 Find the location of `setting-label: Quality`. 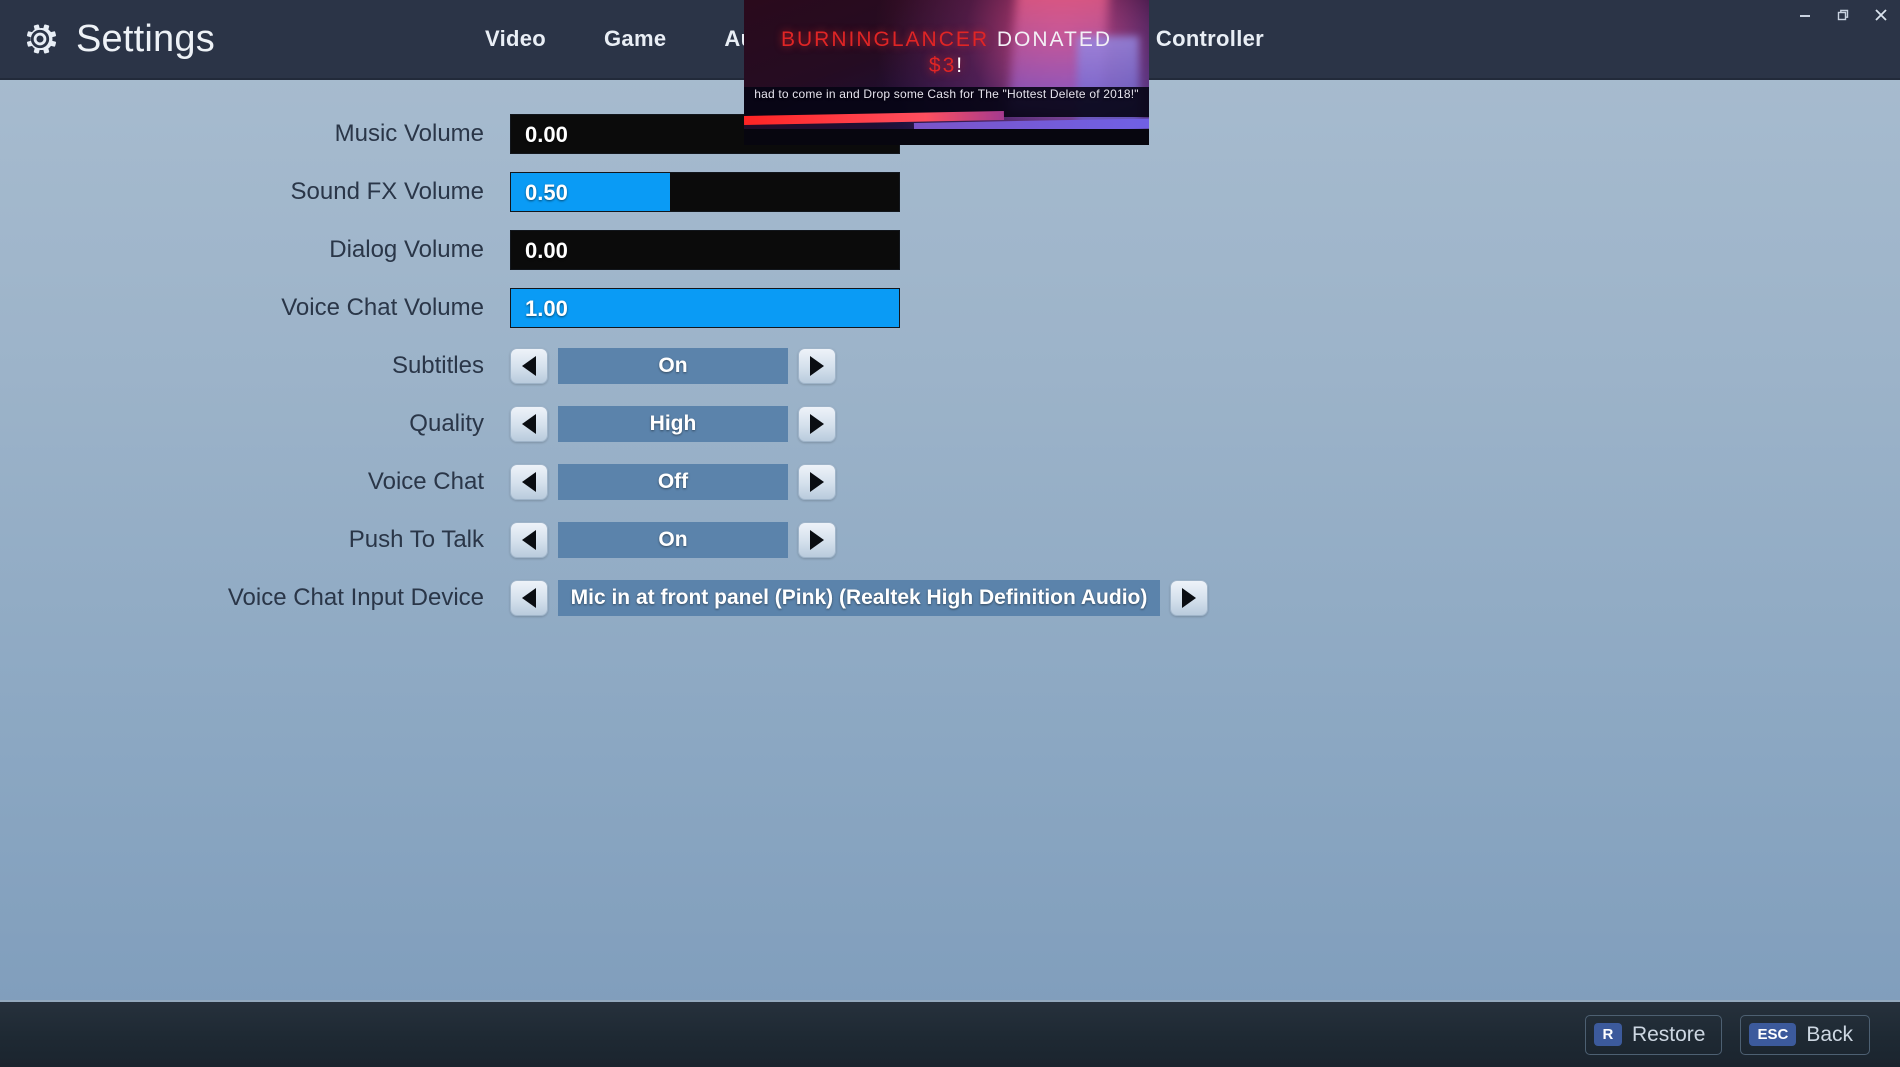

setting-label: Quality is located at coordinates (446, 423).